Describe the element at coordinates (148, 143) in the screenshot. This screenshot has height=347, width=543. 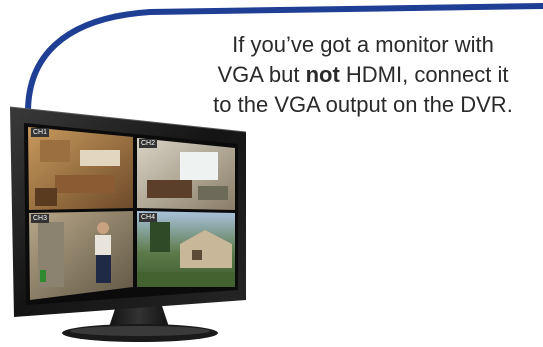
I see `camera-label-2: CH2` at that location.